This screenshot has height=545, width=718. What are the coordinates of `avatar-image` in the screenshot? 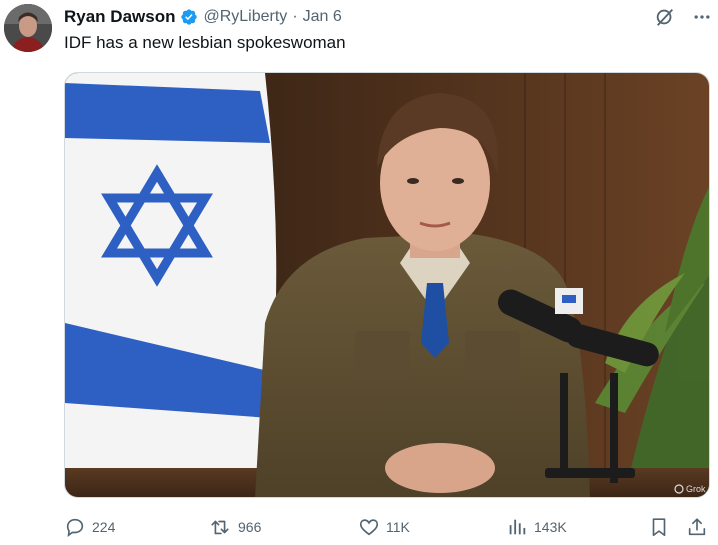 It's located at (28, 28).